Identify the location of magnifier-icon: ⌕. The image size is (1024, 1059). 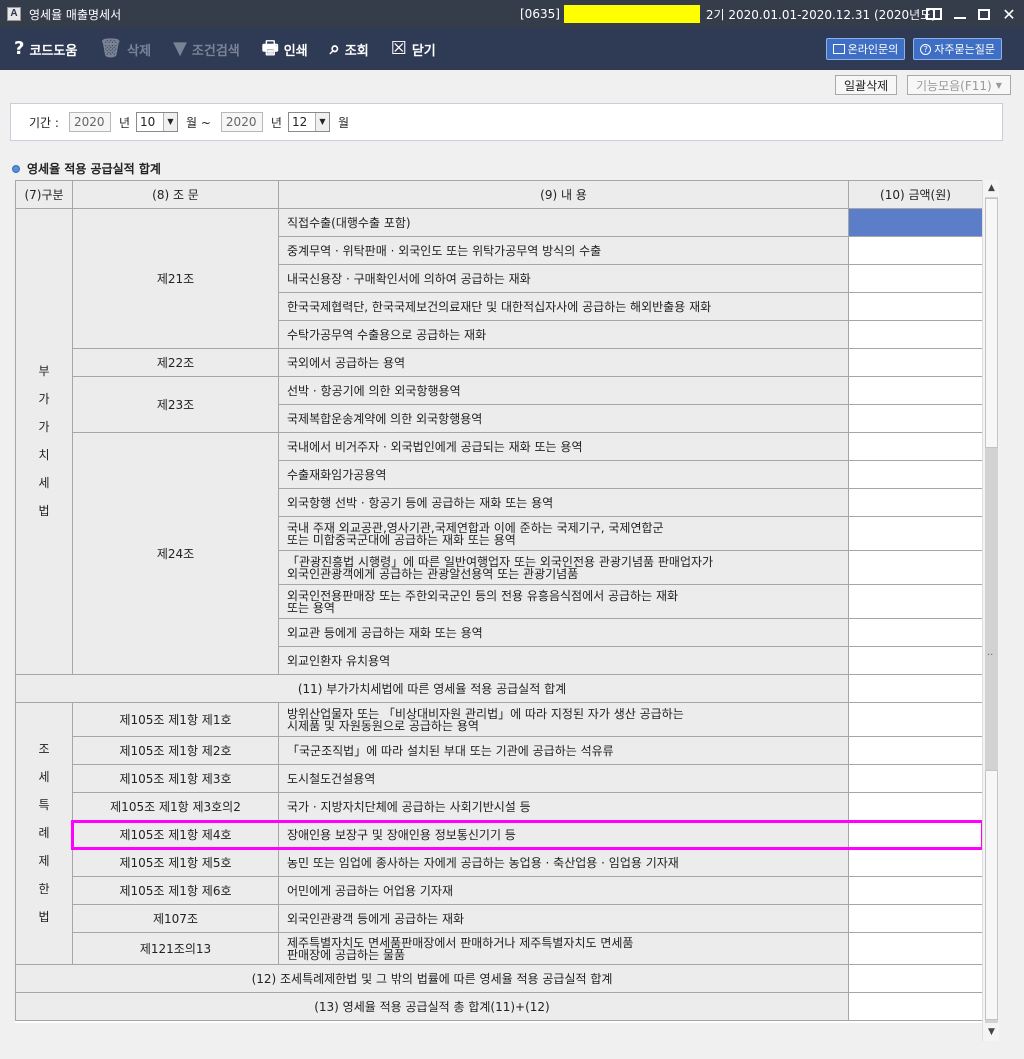
(334, 48).